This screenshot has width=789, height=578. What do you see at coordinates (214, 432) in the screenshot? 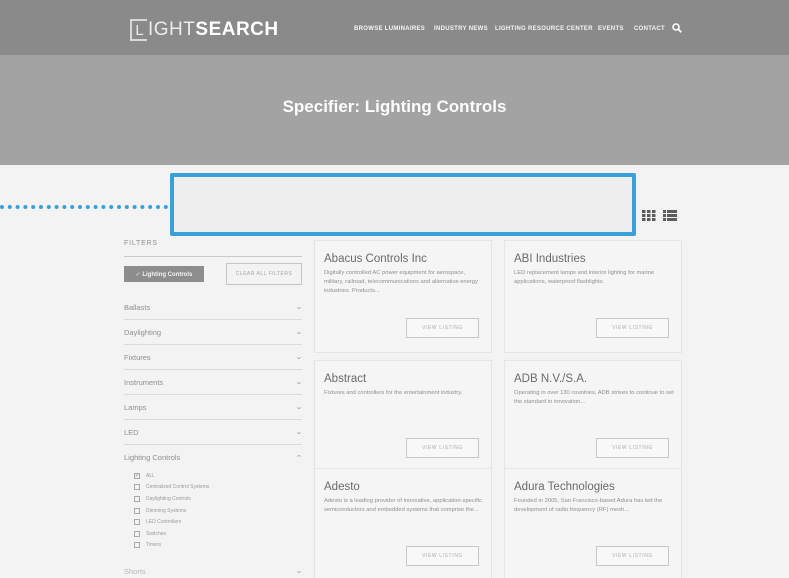
I see `filter-category-led: LED ⌄` at bounding box center [214, 432].